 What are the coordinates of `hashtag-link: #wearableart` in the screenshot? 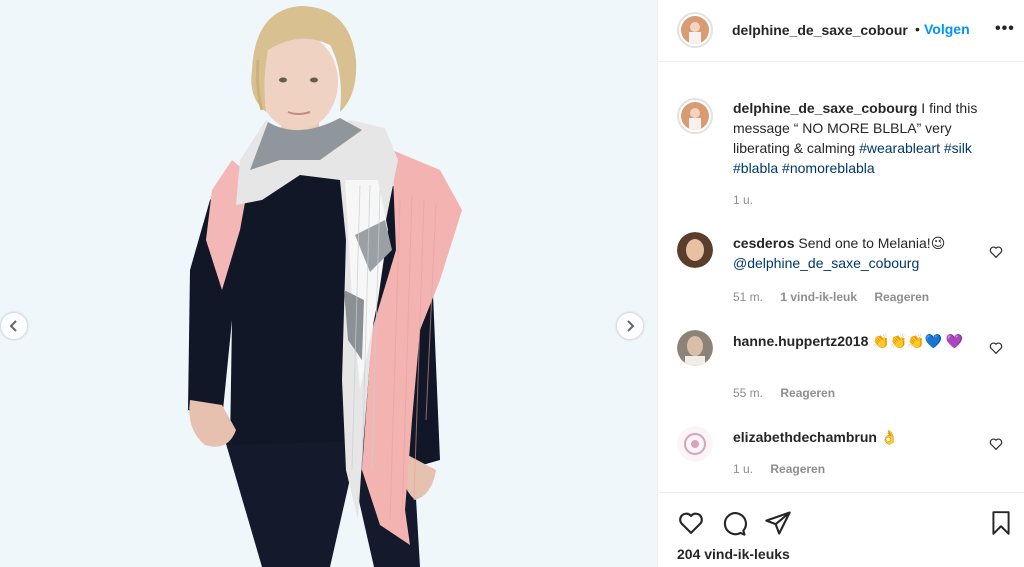 It's located at (899, 148).